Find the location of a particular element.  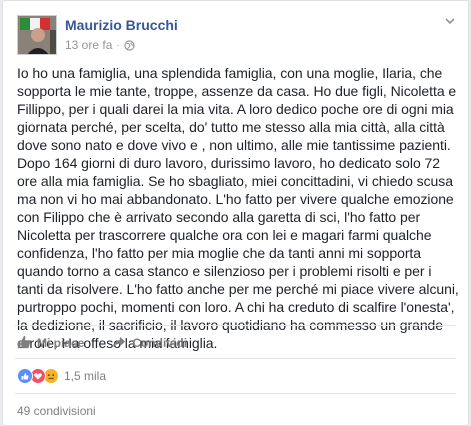

share-arrow-icon is located at coordinates (119, 343).